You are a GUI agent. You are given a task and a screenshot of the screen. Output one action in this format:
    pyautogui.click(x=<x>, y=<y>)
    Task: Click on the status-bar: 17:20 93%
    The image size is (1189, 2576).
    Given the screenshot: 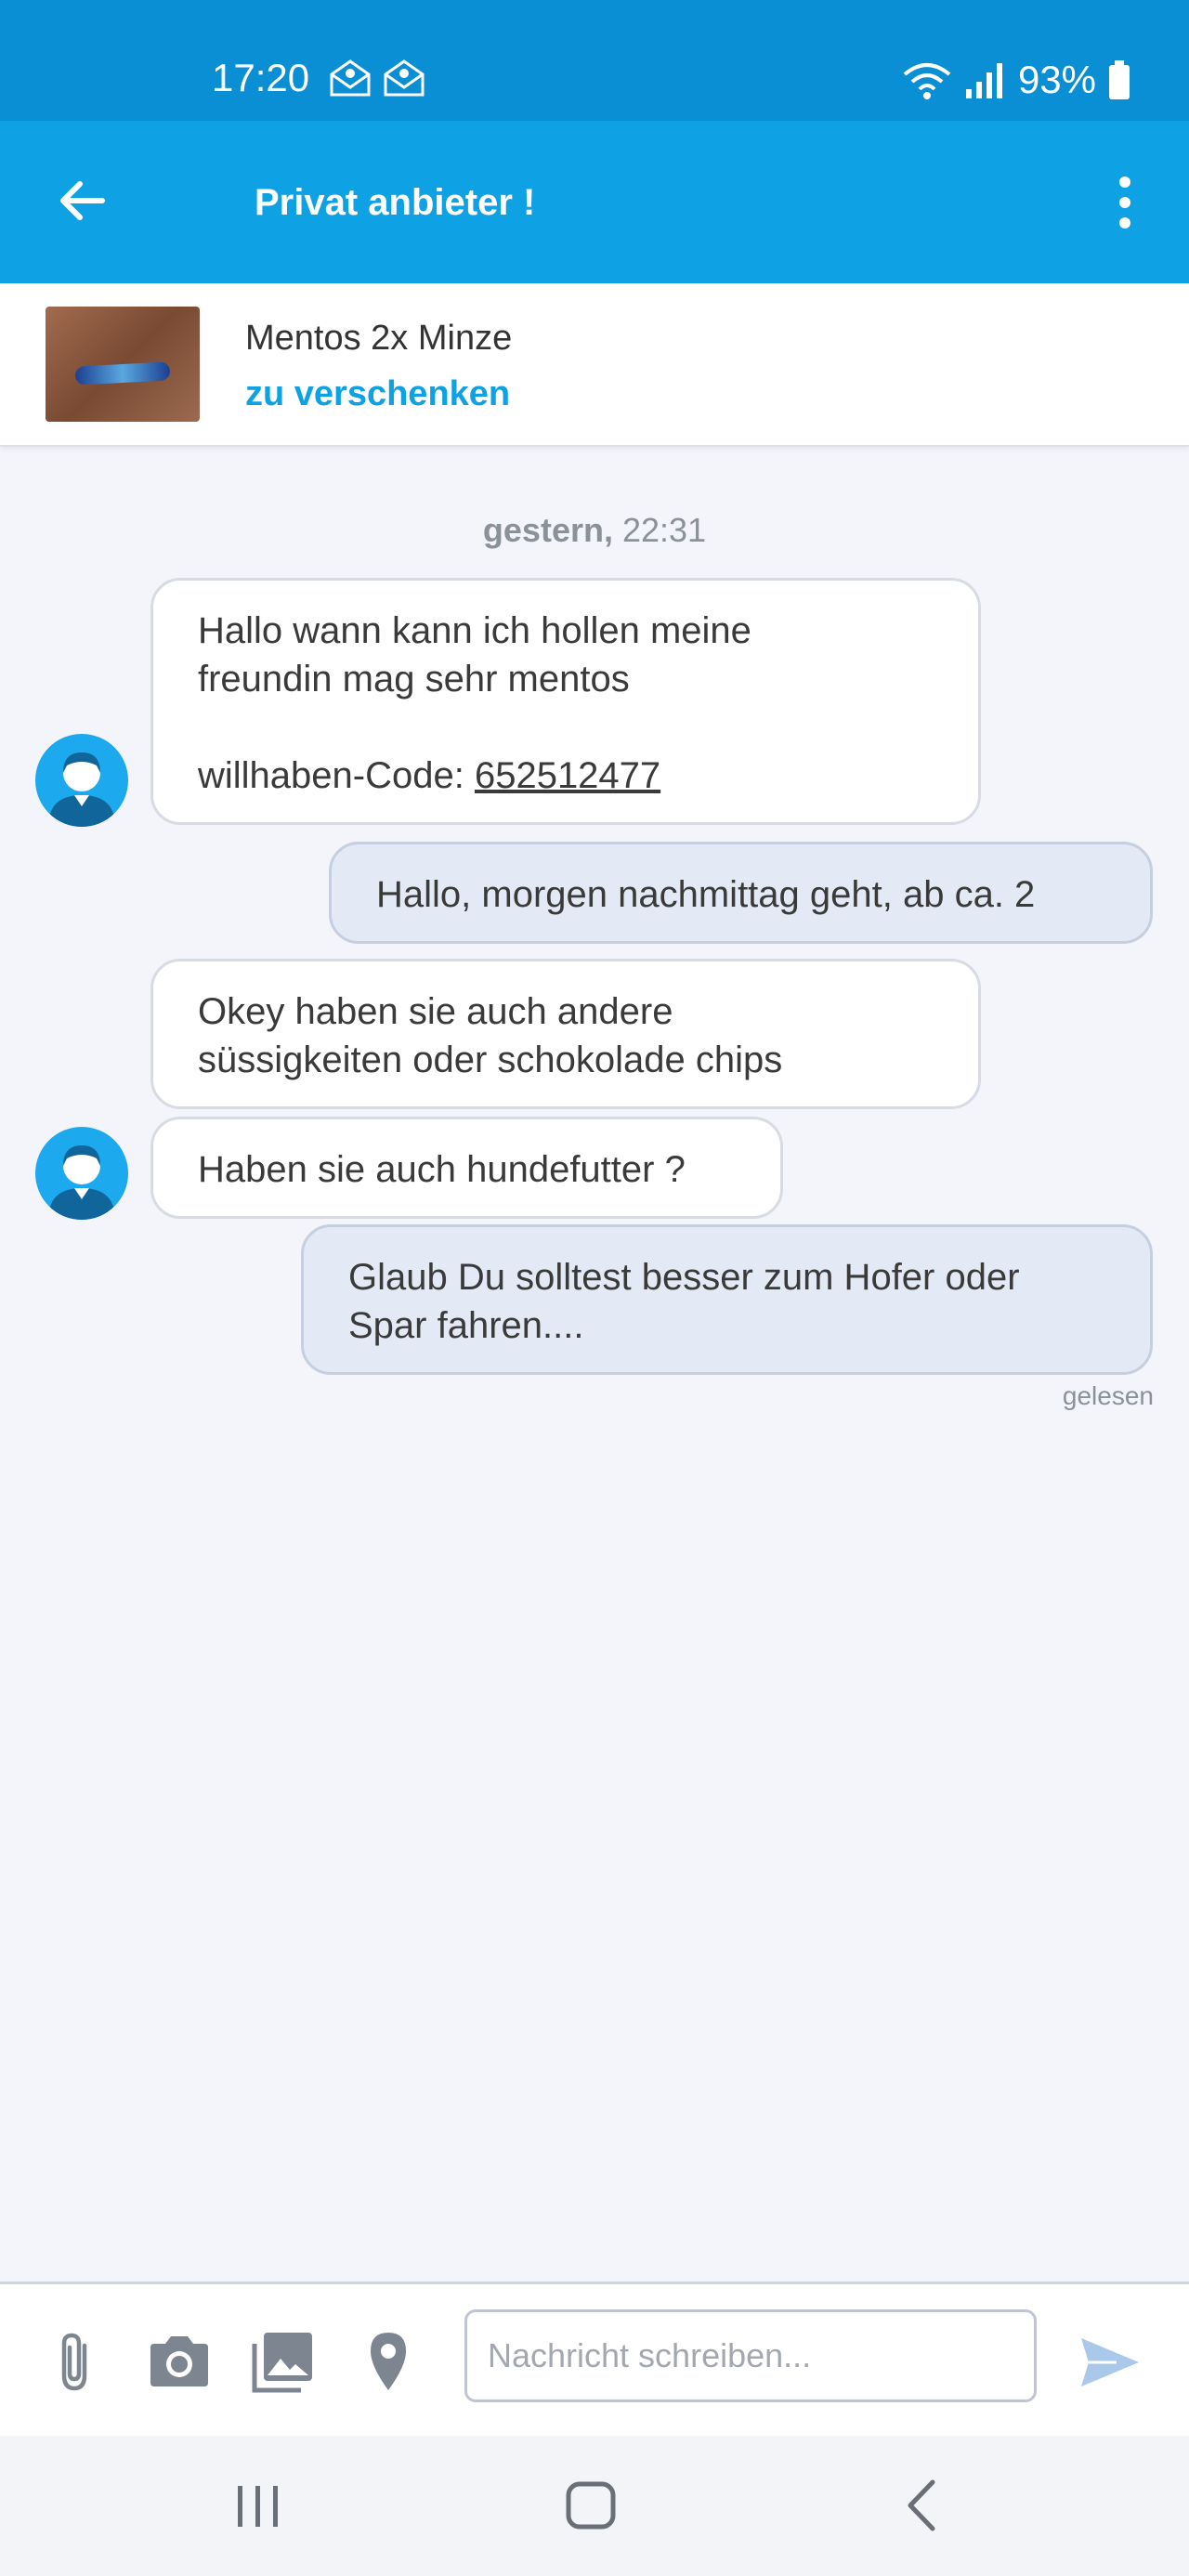 What is the action you would take?
    pyautogui.click(x=594, y=60)
    